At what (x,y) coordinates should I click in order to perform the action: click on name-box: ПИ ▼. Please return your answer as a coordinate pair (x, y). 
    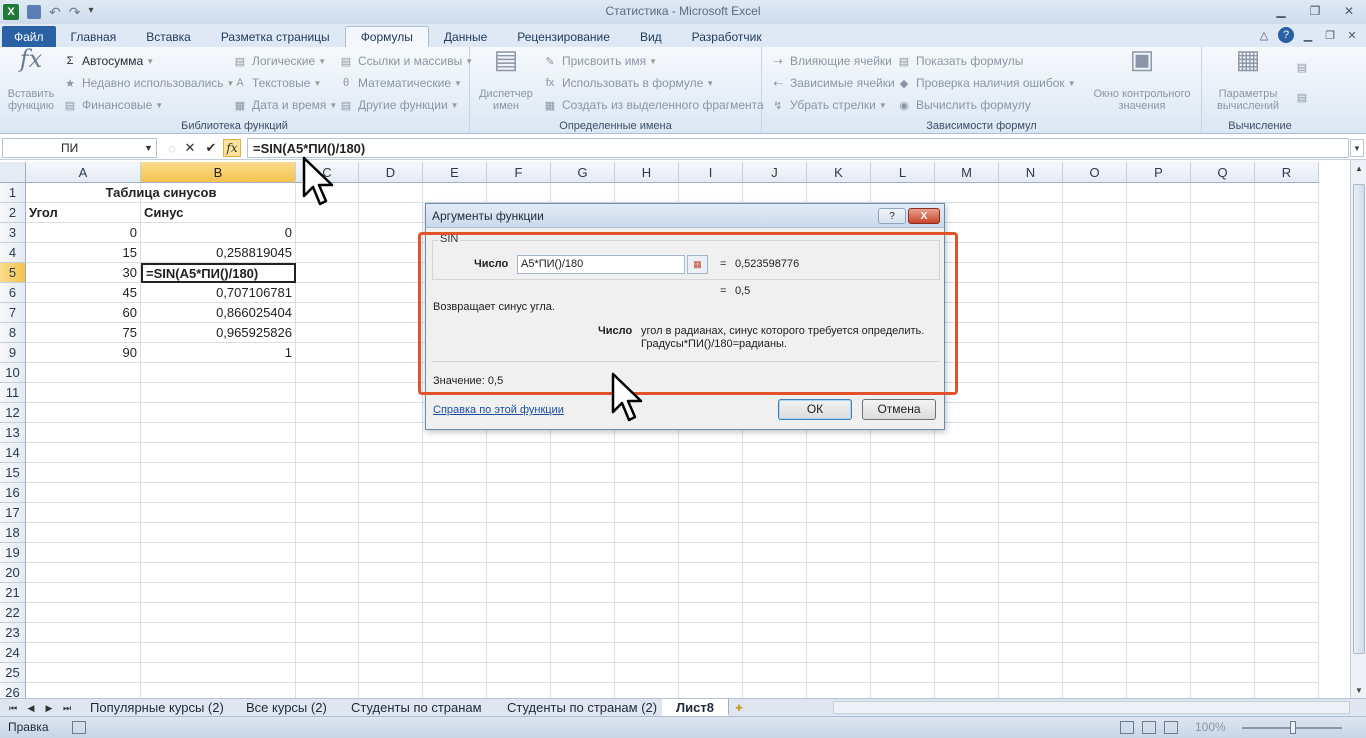
    Looking at the image, I should click on (79, 148).